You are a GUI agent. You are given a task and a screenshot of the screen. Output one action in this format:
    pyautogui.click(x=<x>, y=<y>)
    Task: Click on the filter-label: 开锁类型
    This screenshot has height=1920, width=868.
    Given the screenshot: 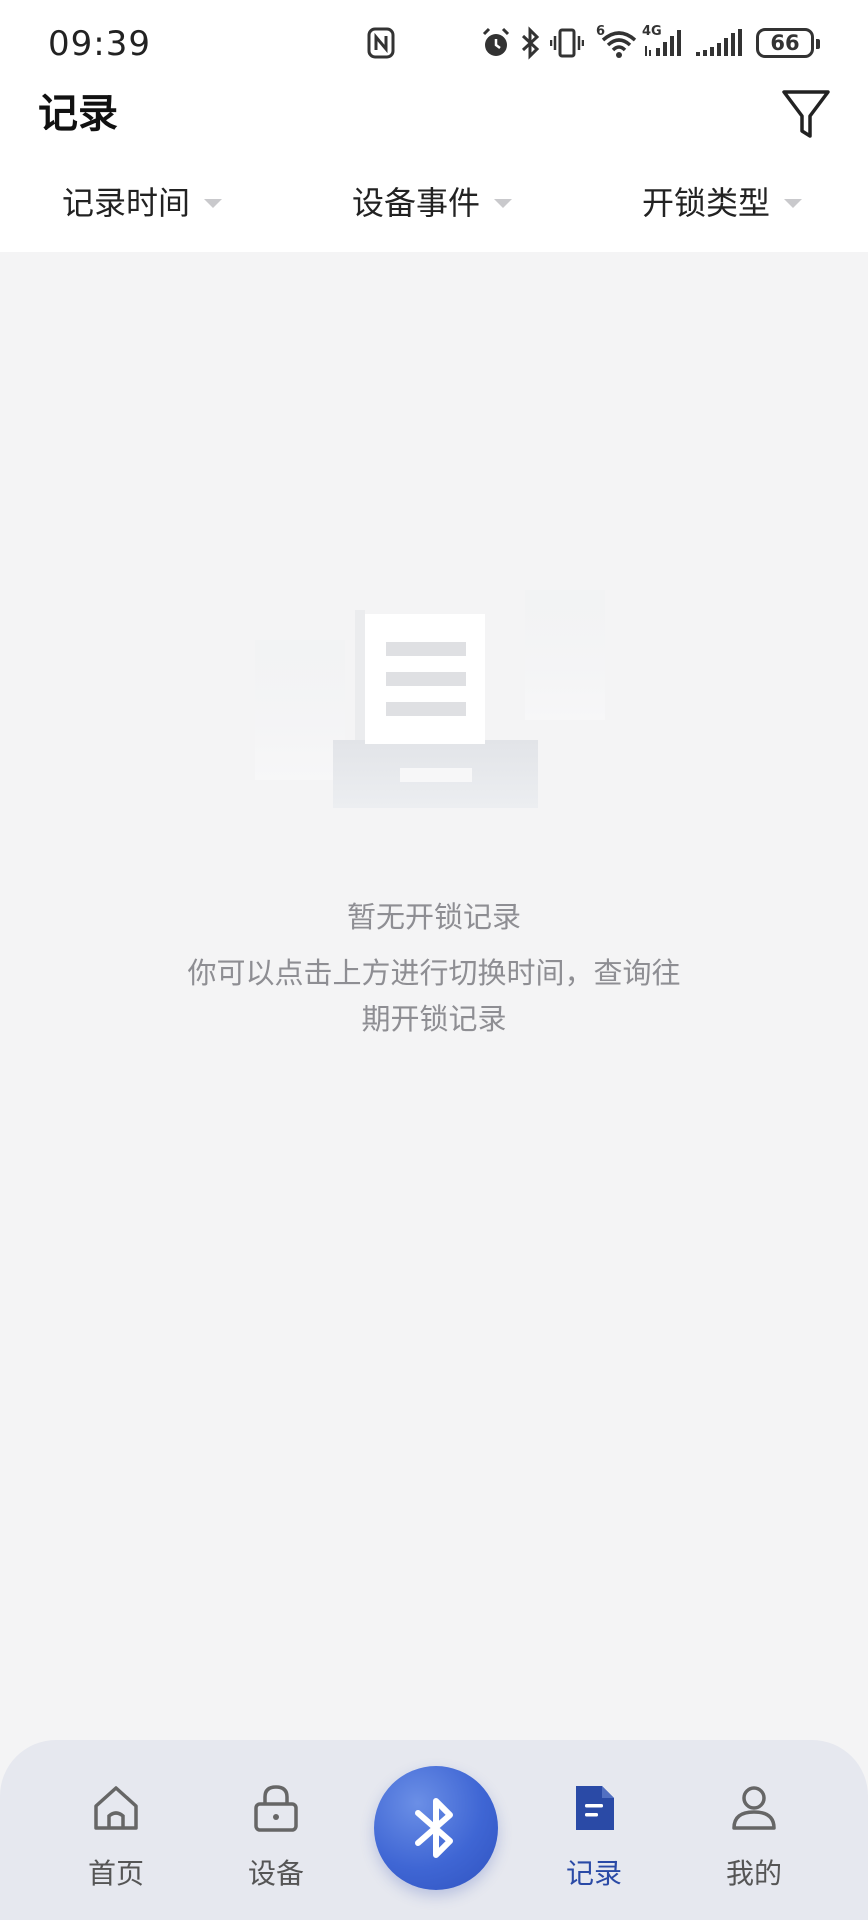 What is the action you would take?
    pyautogui.click(x=706, y=203)
    